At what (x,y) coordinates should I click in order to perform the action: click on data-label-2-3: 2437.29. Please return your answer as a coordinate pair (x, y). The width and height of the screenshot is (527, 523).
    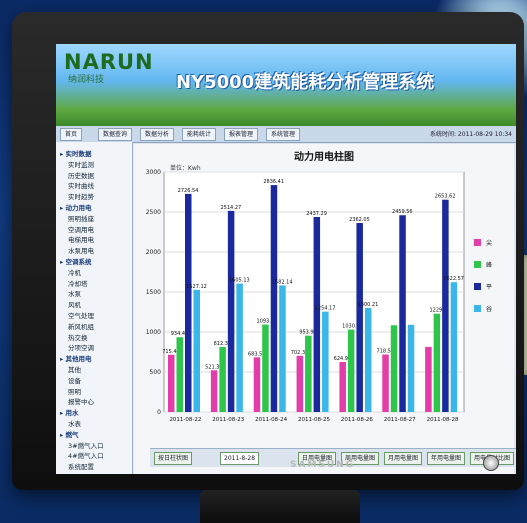
    Looking at the image, I should click on (316, 214).